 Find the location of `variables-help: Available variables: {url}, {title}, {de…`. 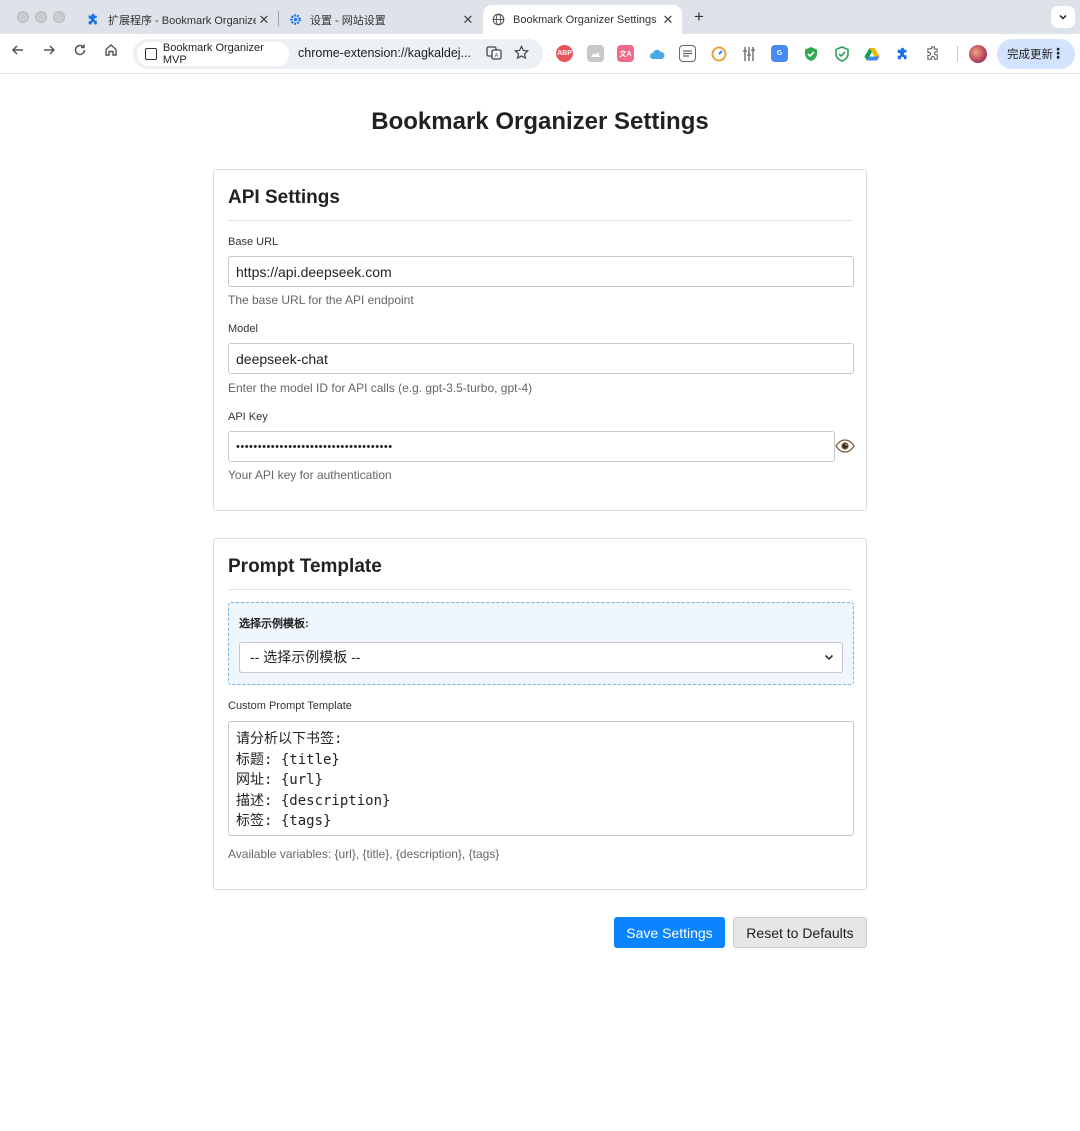

variables-help: Available variables: {url}, {title}, {de… is located at coordinates (364, 854).